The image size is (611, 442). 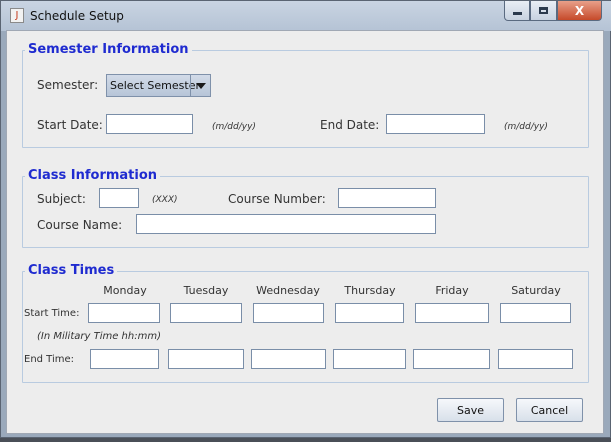 I want to click on start-time-saturday-input, so click(x=535, y=313).